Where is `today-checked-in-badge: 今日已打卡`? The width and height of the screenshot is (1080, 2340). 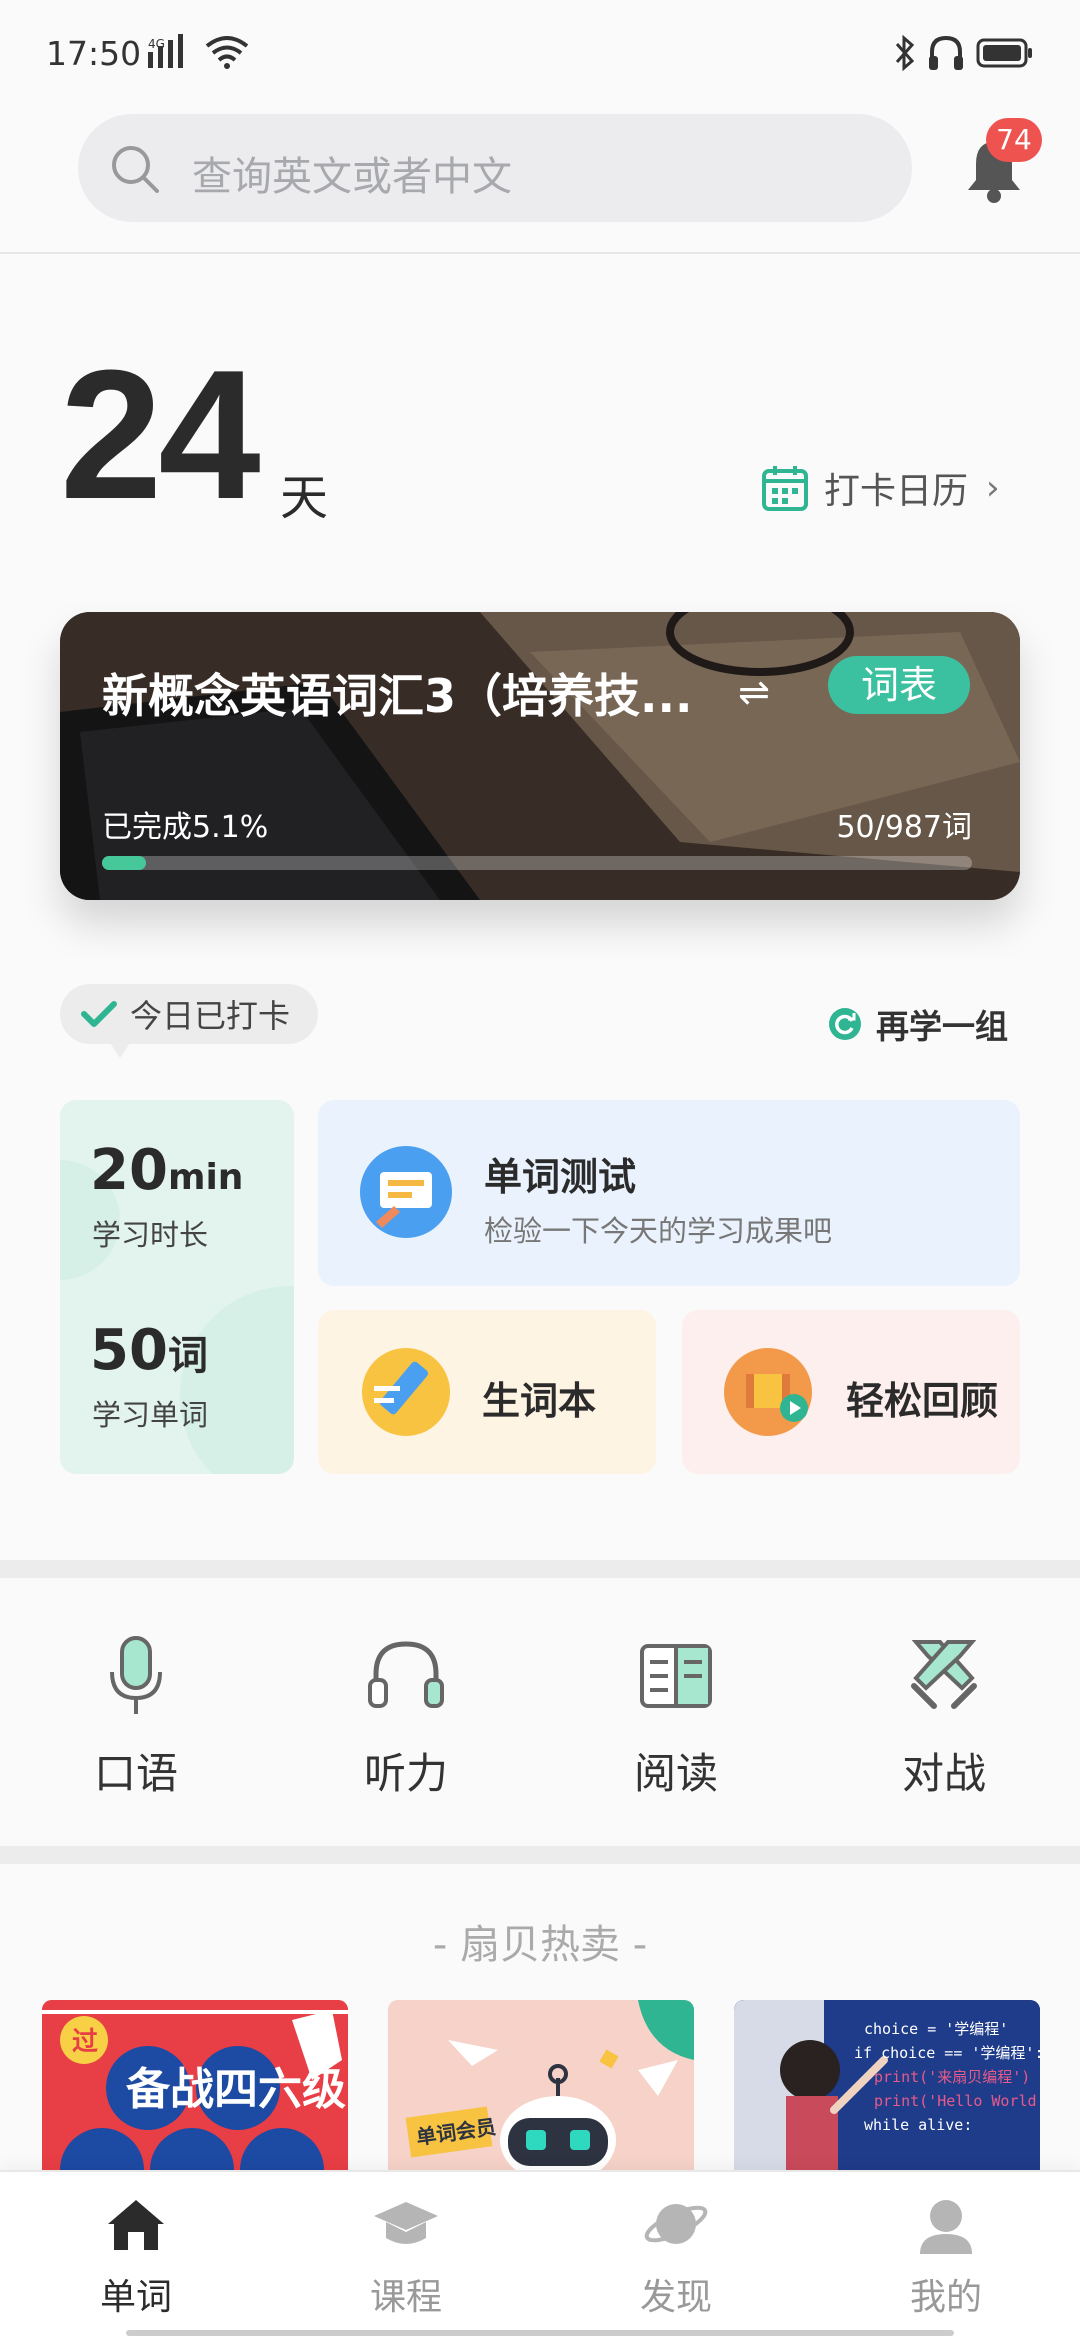 today-checked-in-badge: 今日已打卡 is located at coordinates (189, 1014).